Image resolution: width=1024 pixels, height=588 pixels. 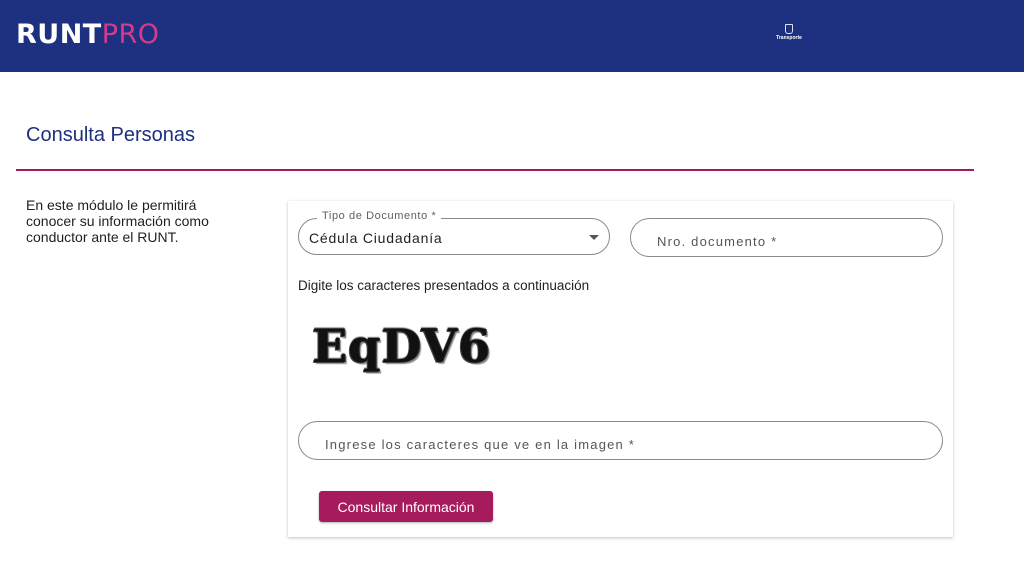 What do you see at coordinates (376, 238) in the screenshot?
I see `document-type-value: Cédula Ciudadanía` at bounding box center [376, 238].